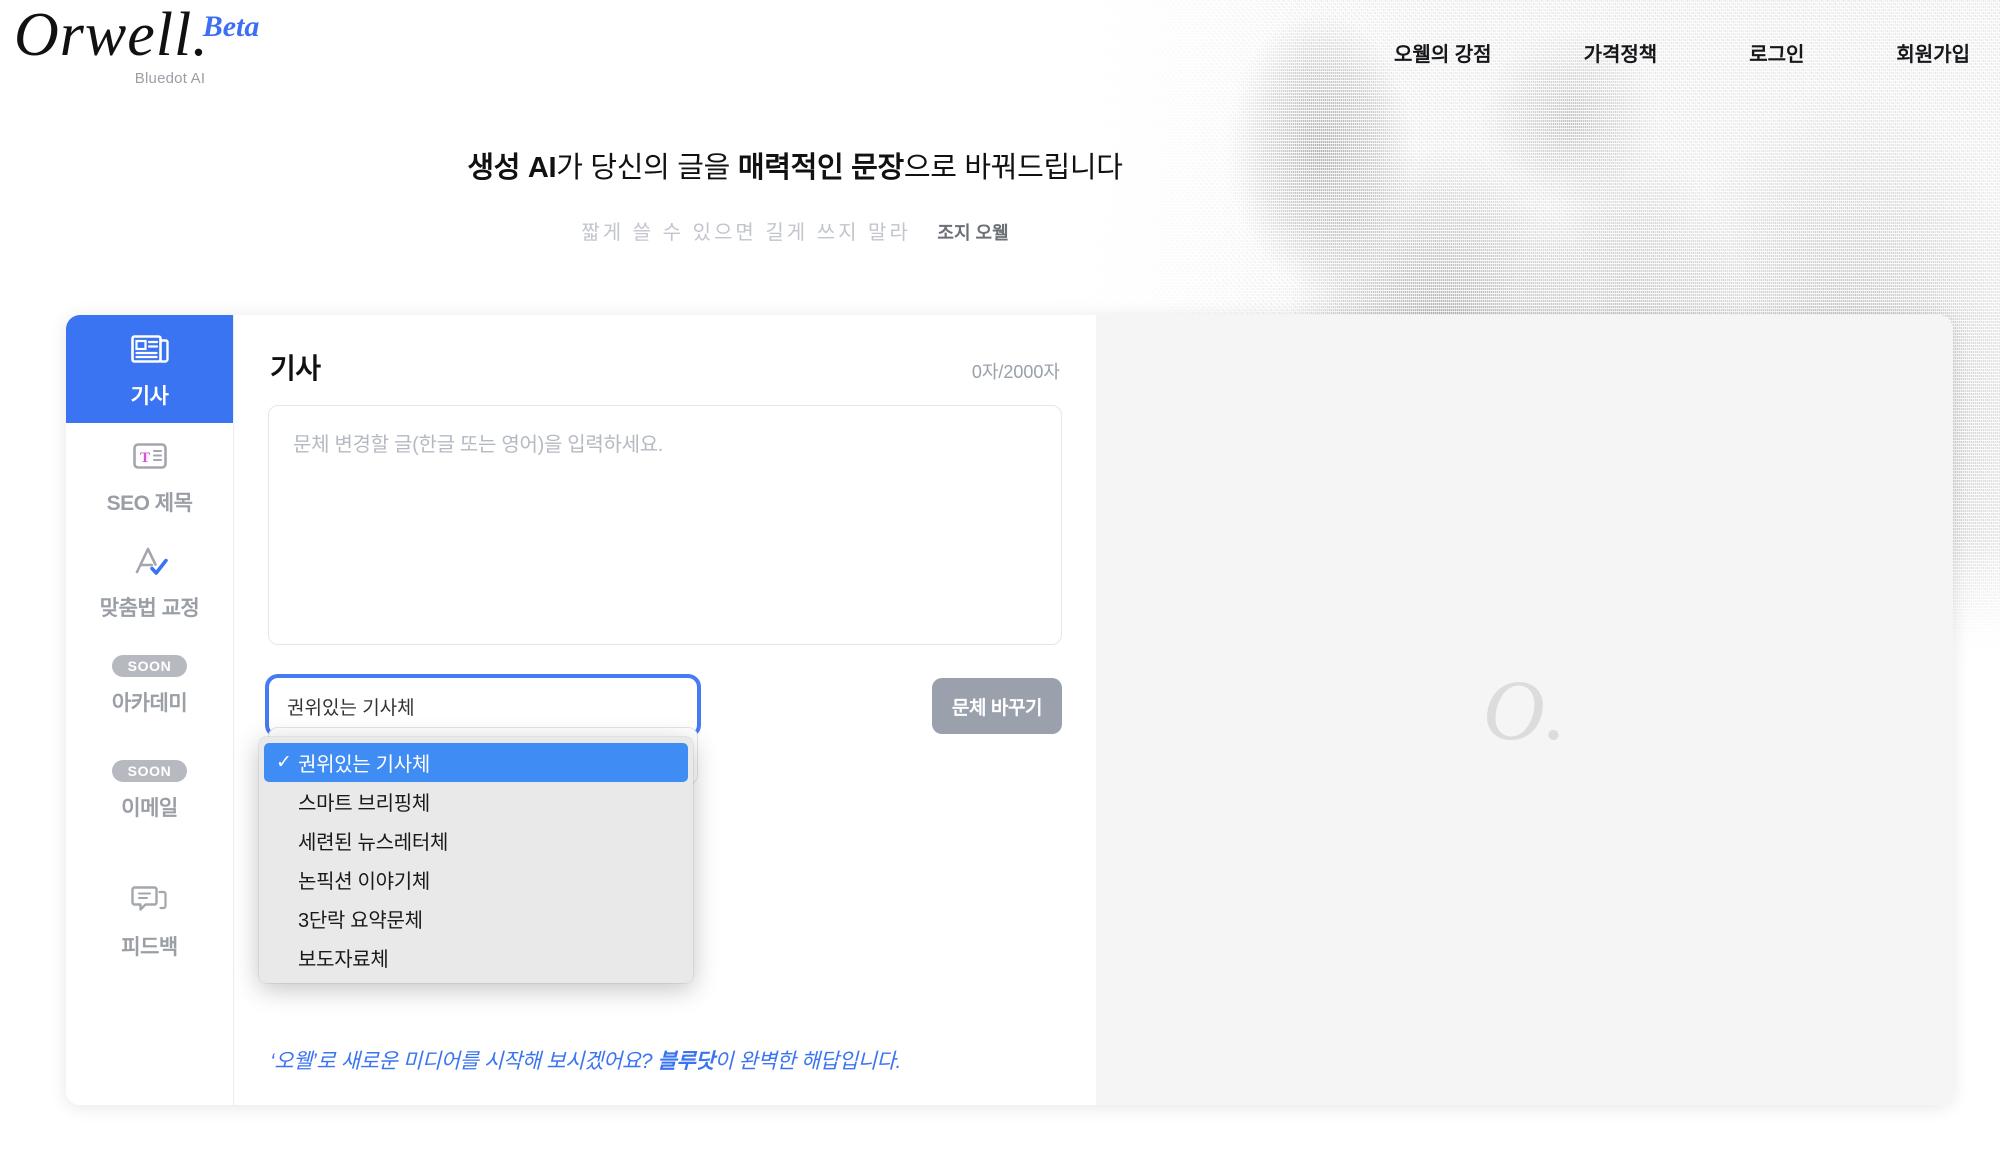 This screenshot has width=2000, height=1164. I want to click on dropdown-option-0: ✓ 권위있는 기사체, so click(476, 762).